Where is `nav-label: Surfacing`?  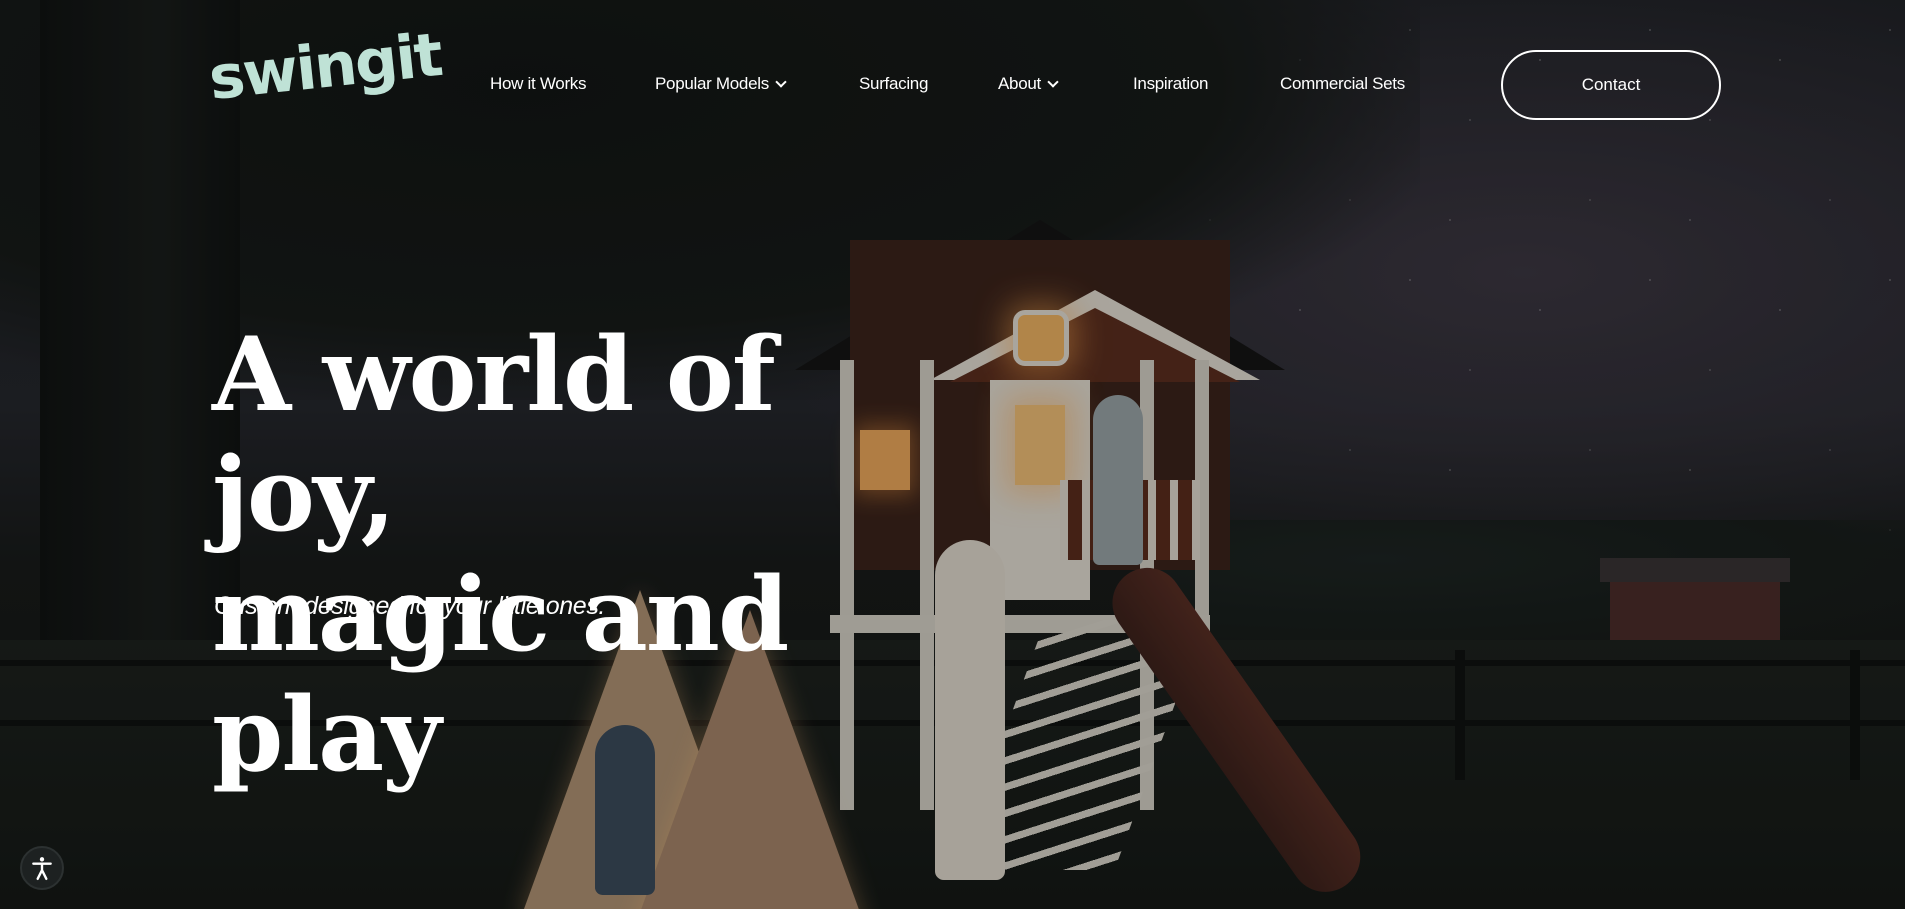
nav-label: Surfacing is located at coordinates (894, 83).